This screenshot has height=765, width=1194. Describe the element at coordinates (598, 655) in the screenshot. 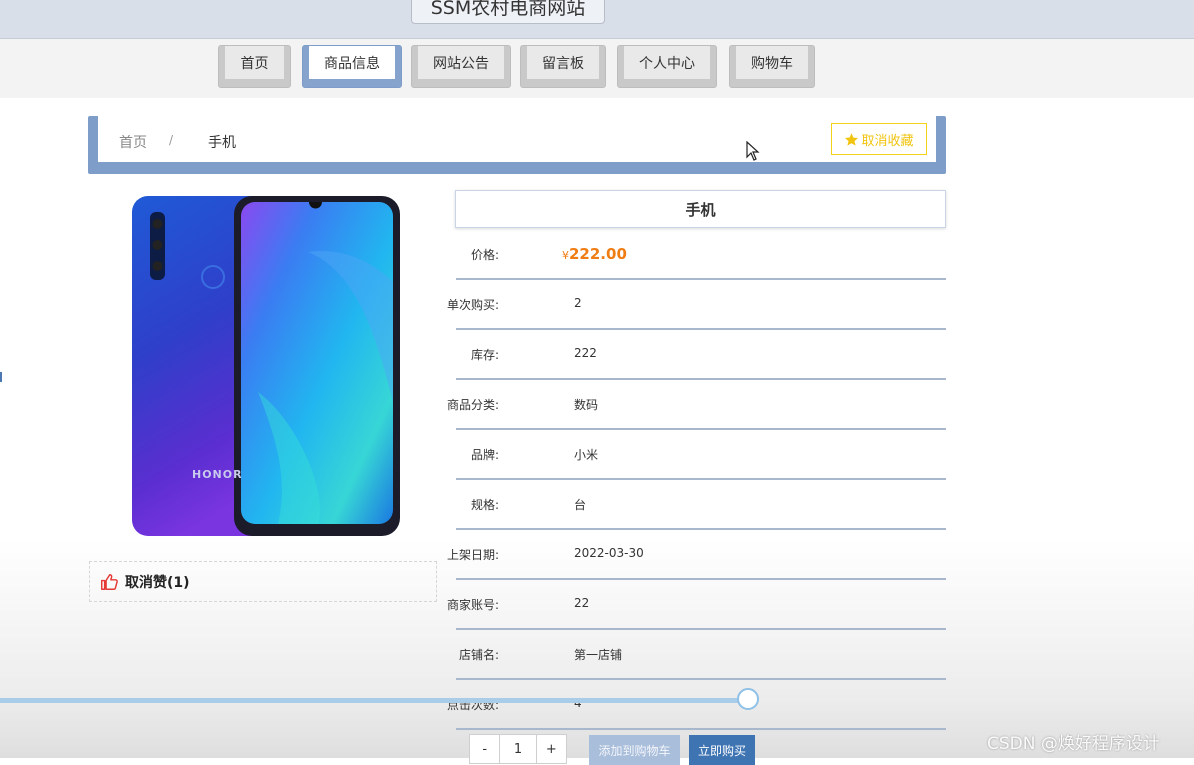

I see `detail-value: 第一店铺` at that location.